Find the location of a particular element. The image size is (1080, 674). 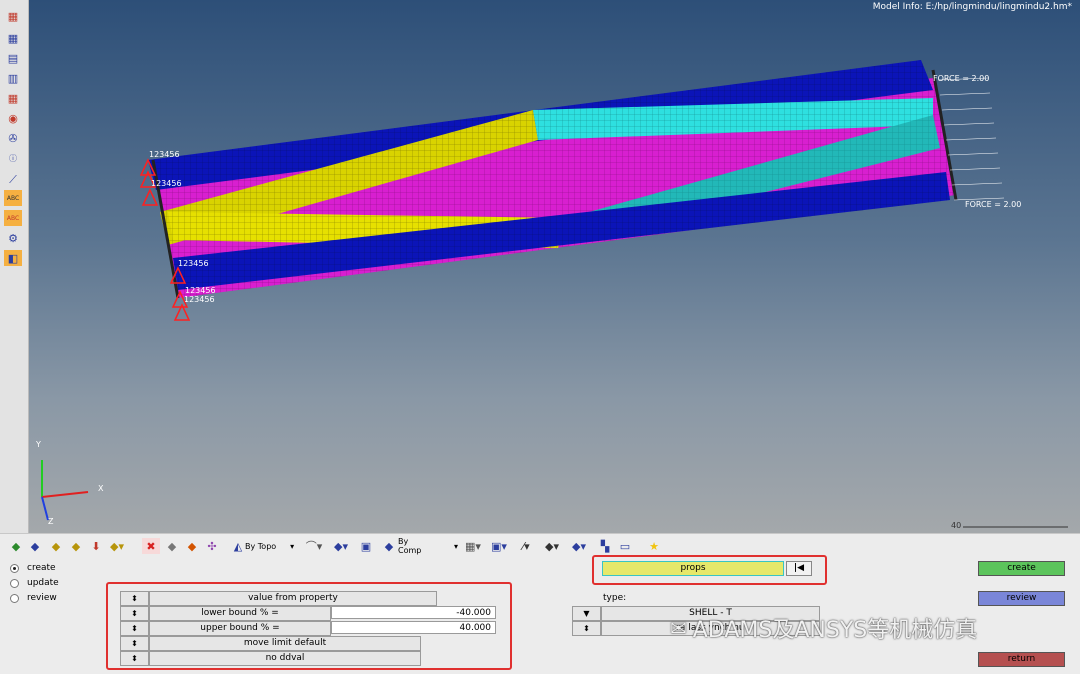

assembly-icon: ◆ is located at coordinates (56, 546).